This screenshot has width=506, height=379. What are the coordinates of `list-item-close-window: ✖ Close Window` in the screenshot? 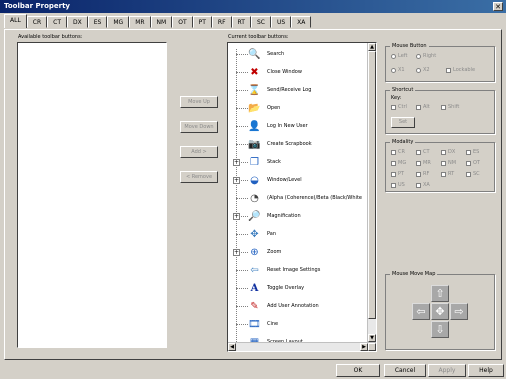 It's located at (275, 72).